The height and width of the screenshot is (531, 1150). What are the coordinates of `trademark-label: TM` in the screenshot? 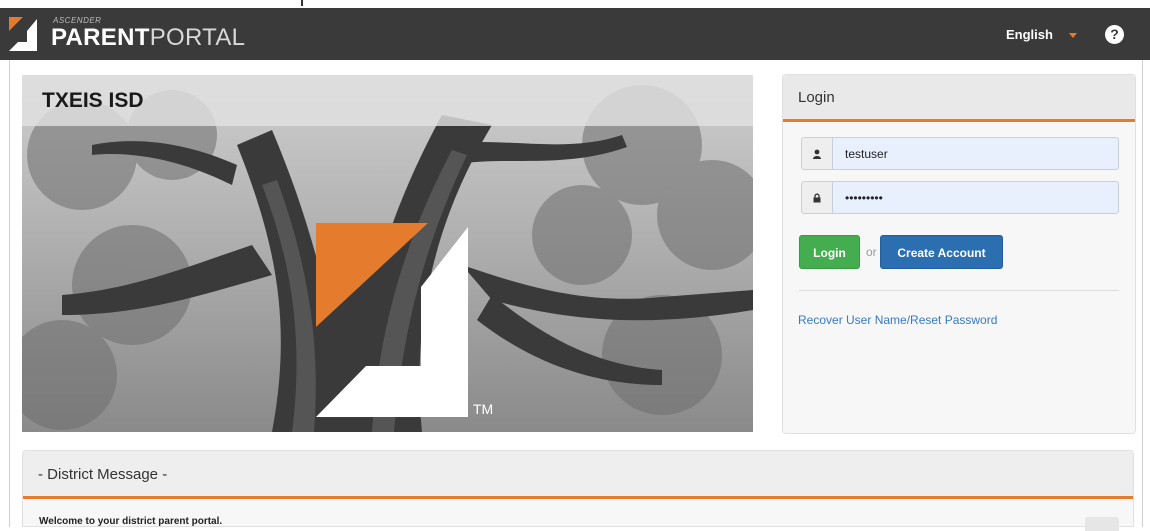 It's located at (483, 409).